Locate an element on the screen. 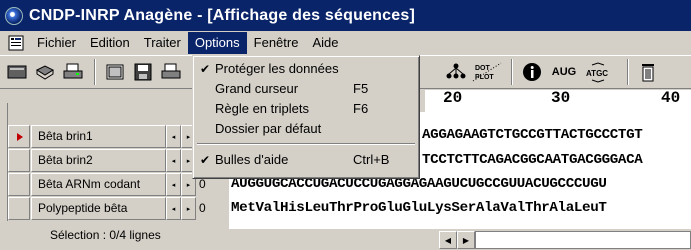 This screenshot has width=691, height=250. menu-fenetre: Fenêtre is located at coordinates (276, 43).